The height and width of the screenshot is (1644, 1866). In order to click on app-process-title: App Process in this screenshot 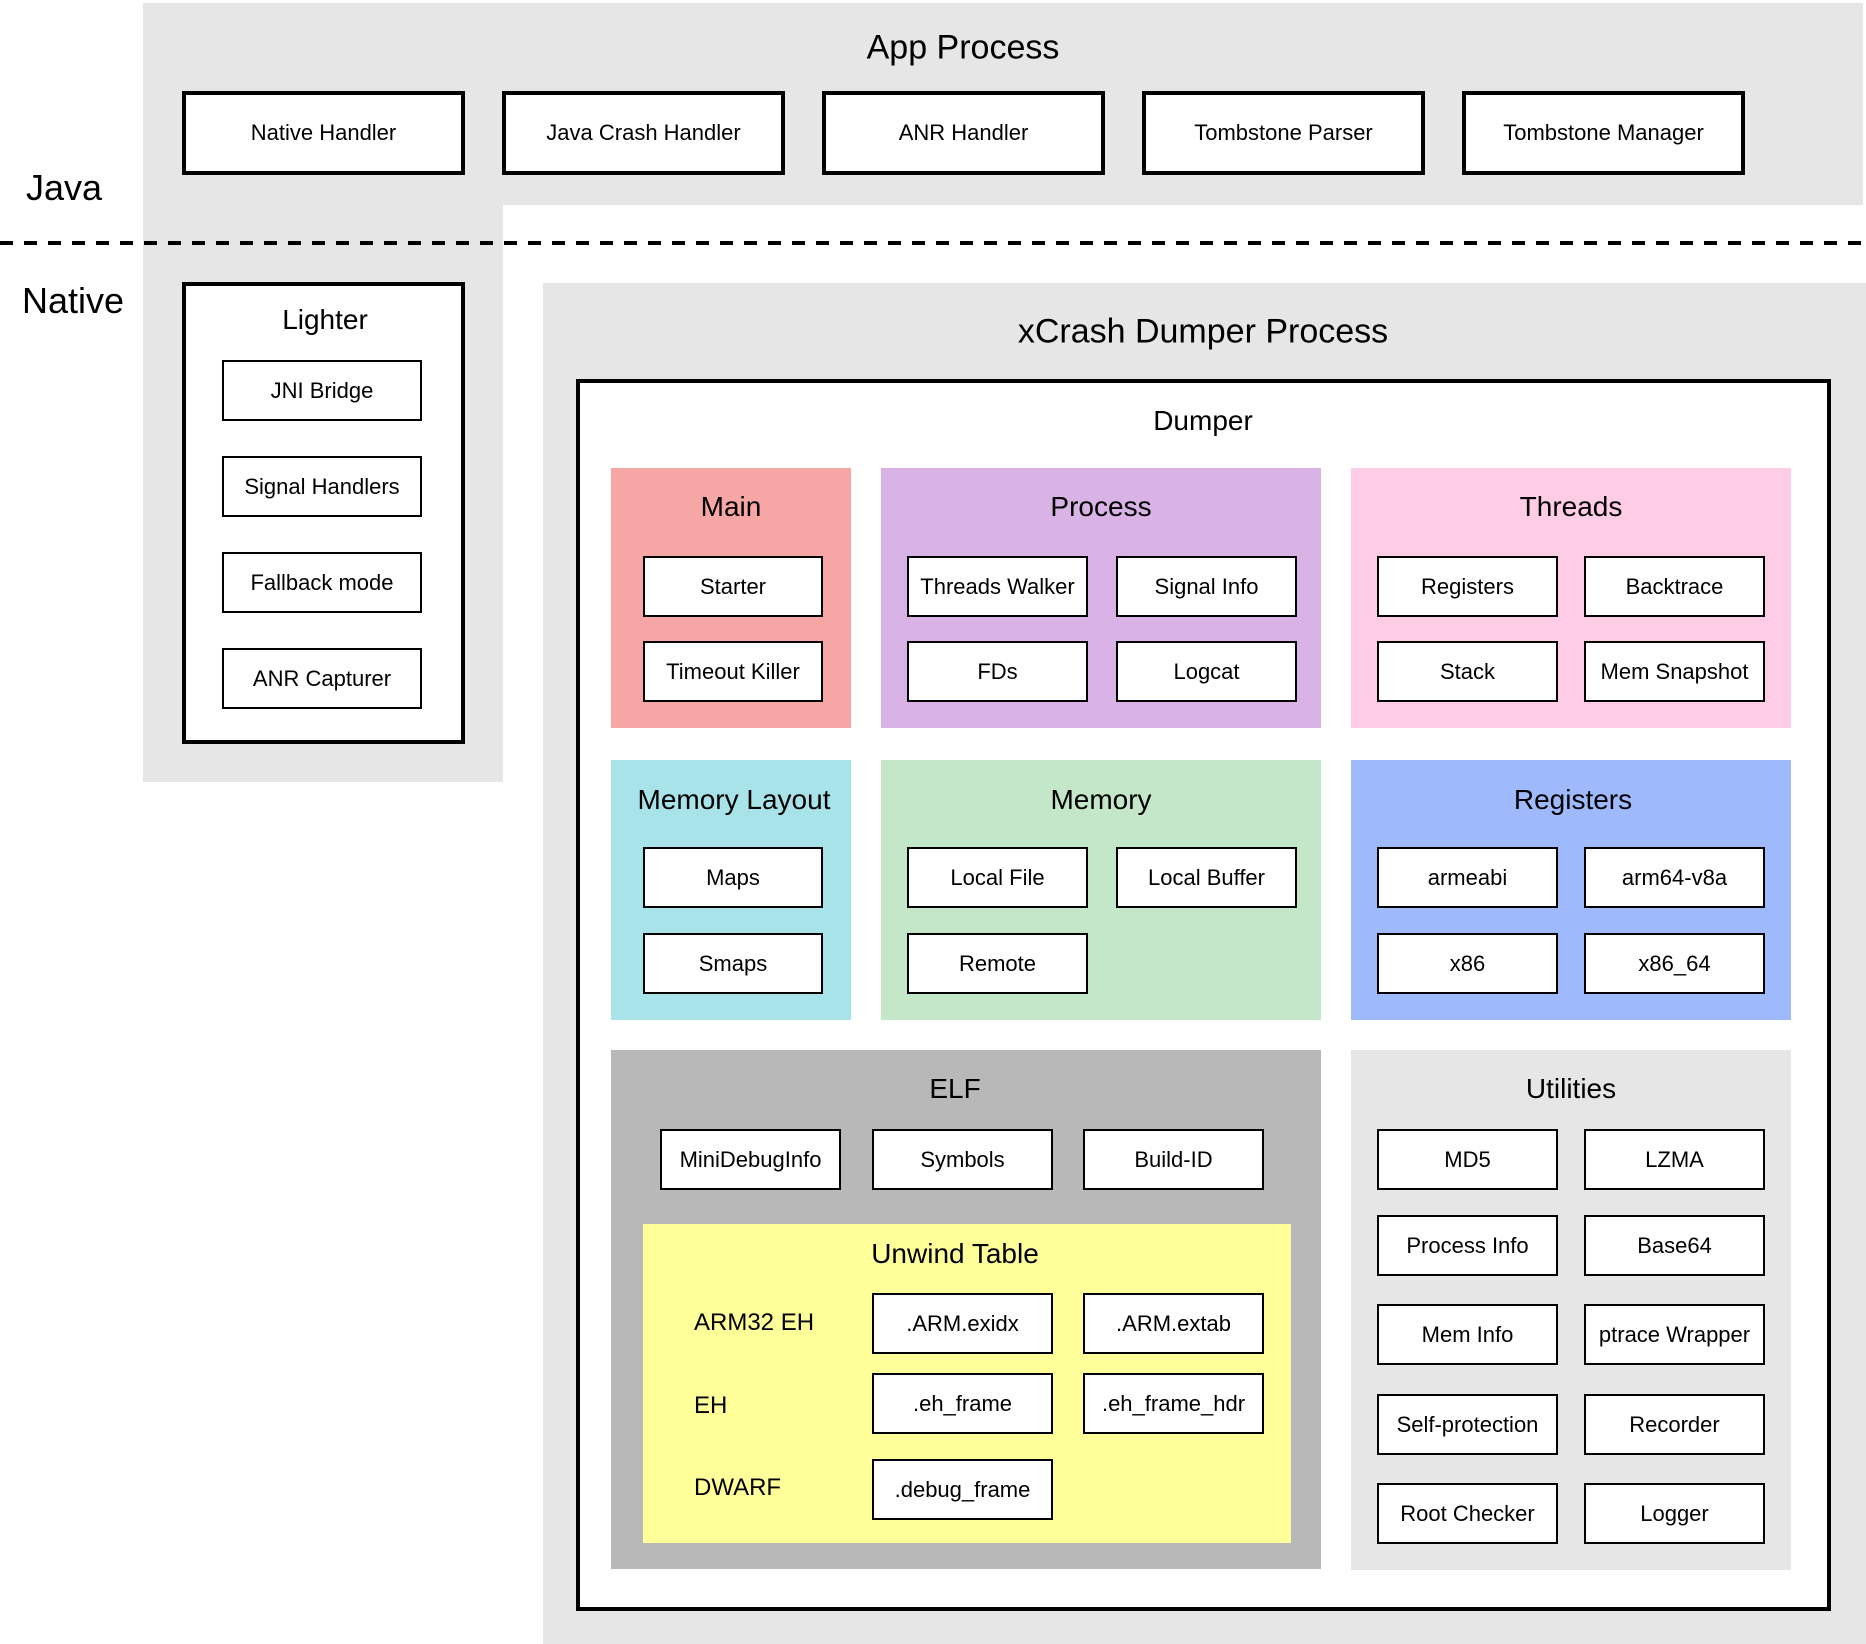, I will do `click(963, 47)`.